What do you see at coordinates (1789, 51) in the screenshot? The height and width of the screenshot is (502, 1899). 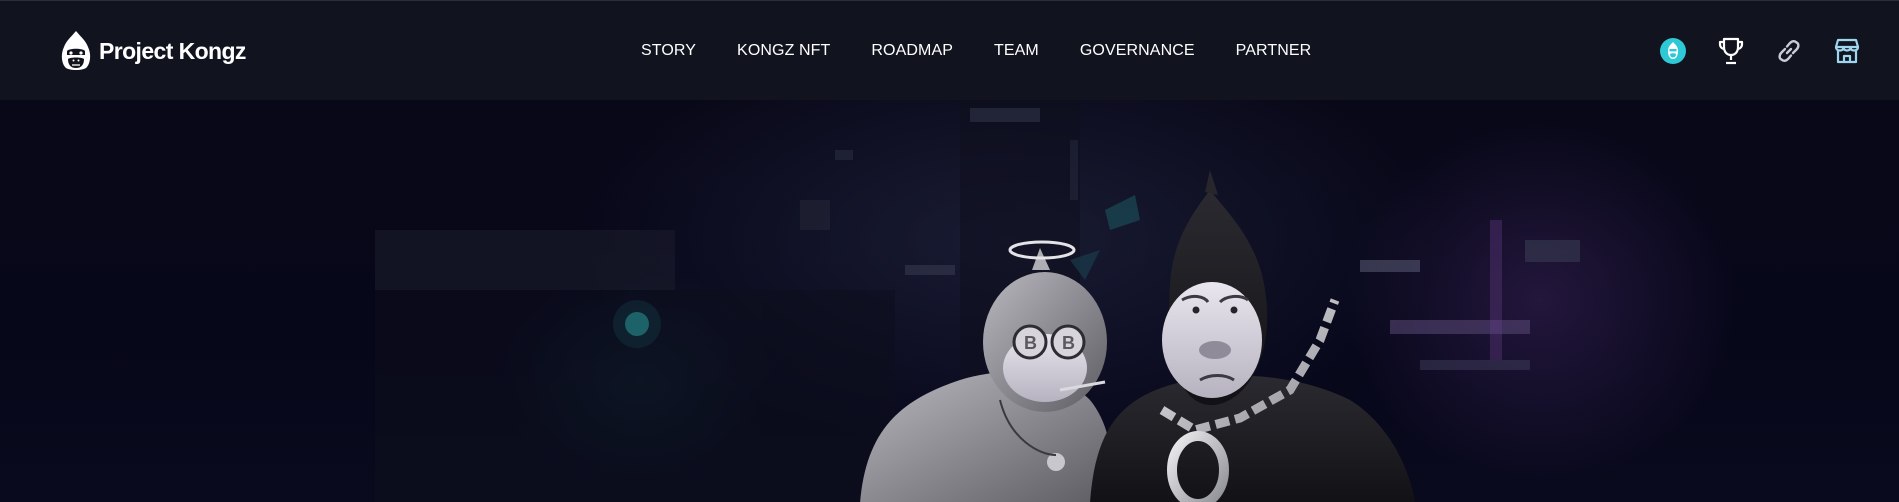 I see `link-icon` at bounding box center [1789, 51].